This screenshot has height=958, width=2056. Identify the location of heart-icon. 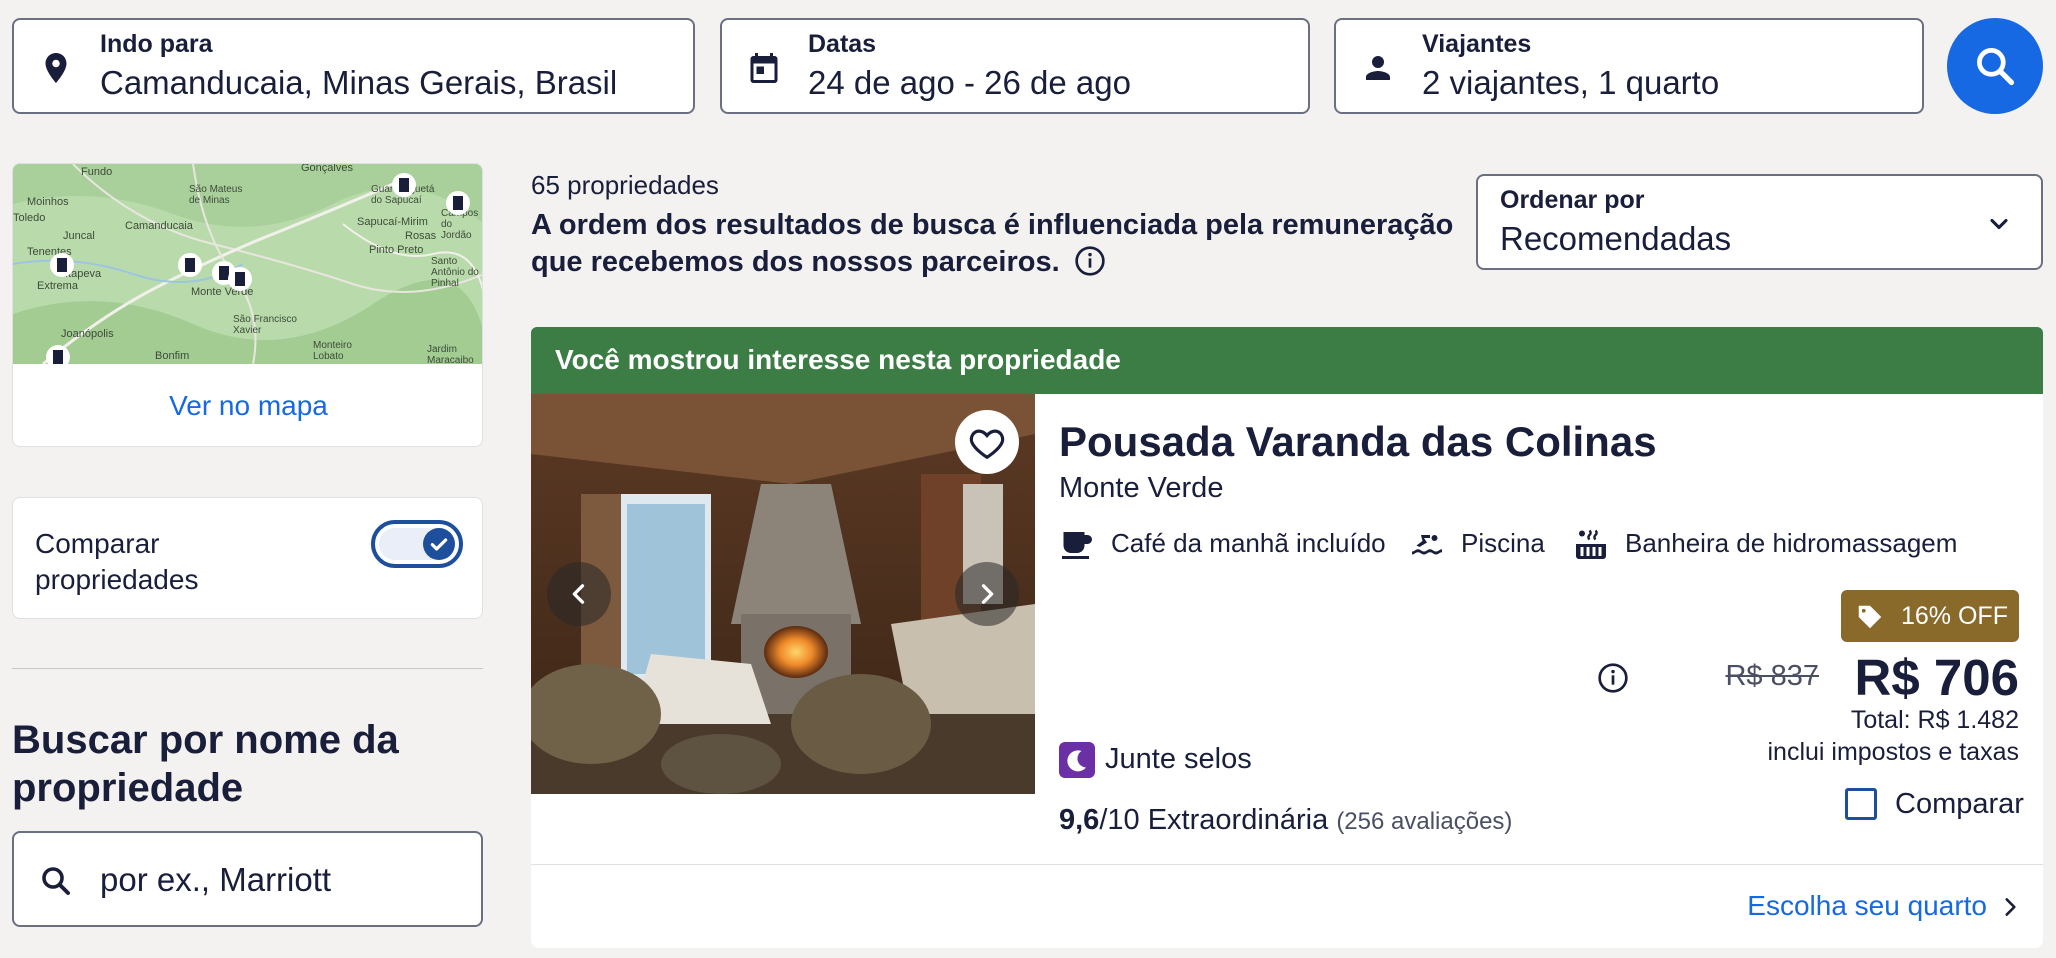
(987, 444).